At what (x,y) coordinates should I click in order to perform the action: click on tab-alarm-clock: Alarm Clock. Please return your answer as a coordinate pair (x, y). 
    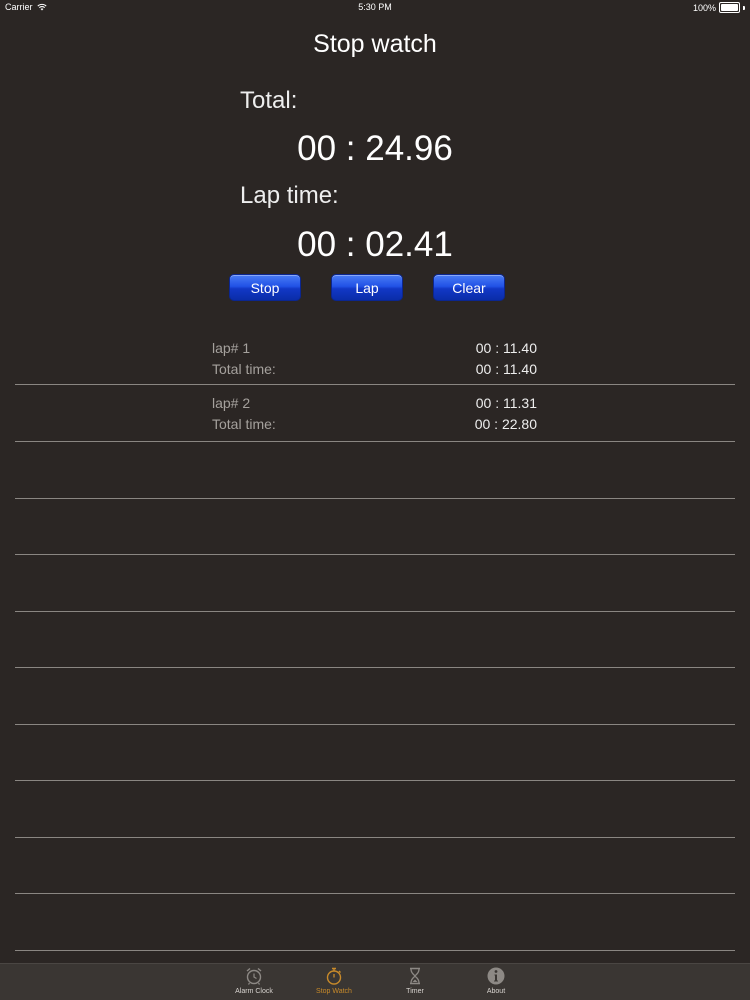
    Looking at the image, I should click on (254, 980).